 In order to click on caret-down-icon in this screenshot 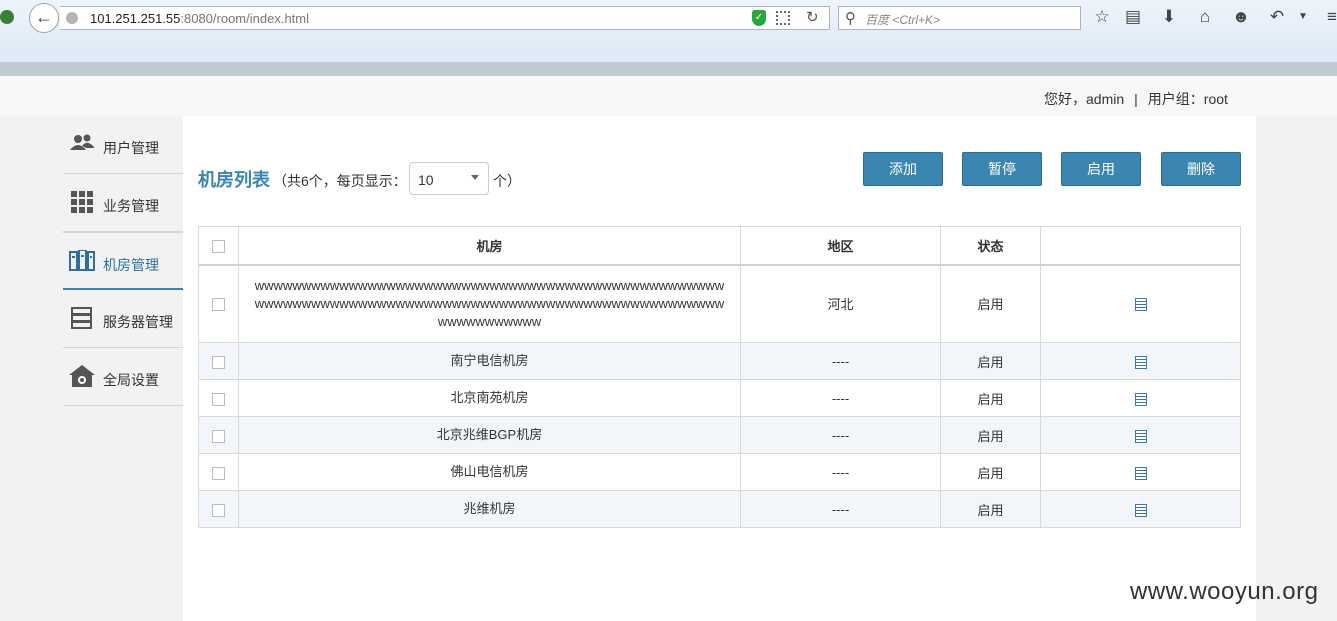, I will do `click(475, 177)`.